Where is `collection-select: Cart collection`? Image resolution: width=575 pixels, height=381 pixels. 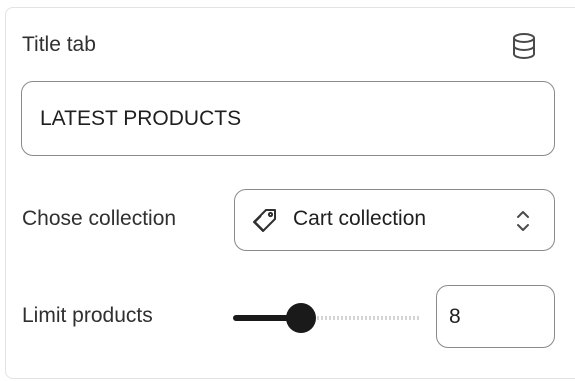 collection-select: Cart collection is located at coordinates (394, 220).